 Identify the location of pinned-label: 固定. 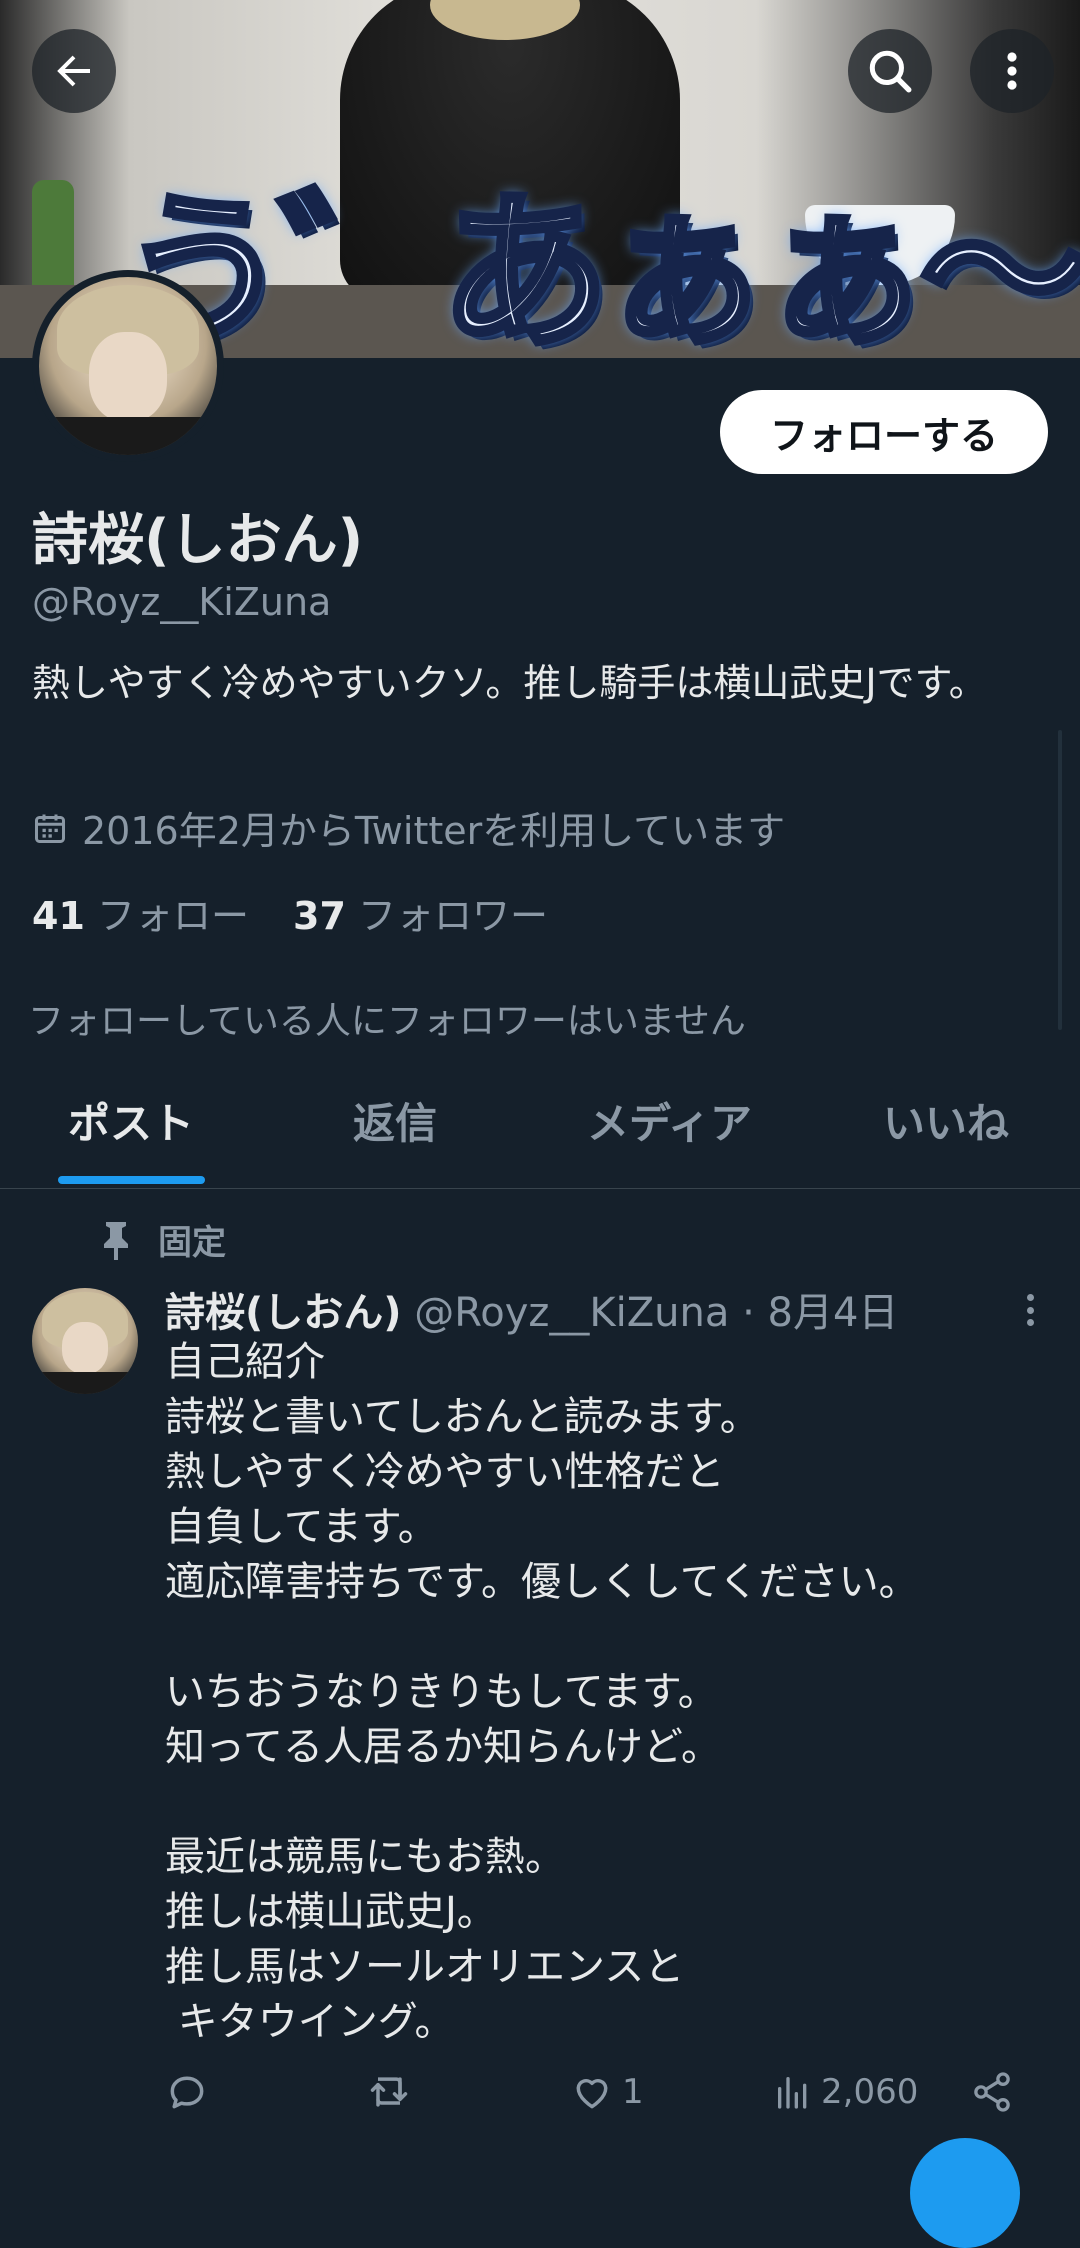
(192, 1243).